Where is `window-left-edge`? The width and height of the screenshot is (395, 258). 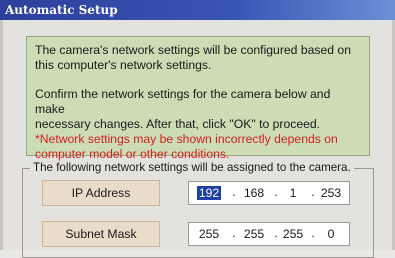 window-left-edge is located at coordinates (1, 135).